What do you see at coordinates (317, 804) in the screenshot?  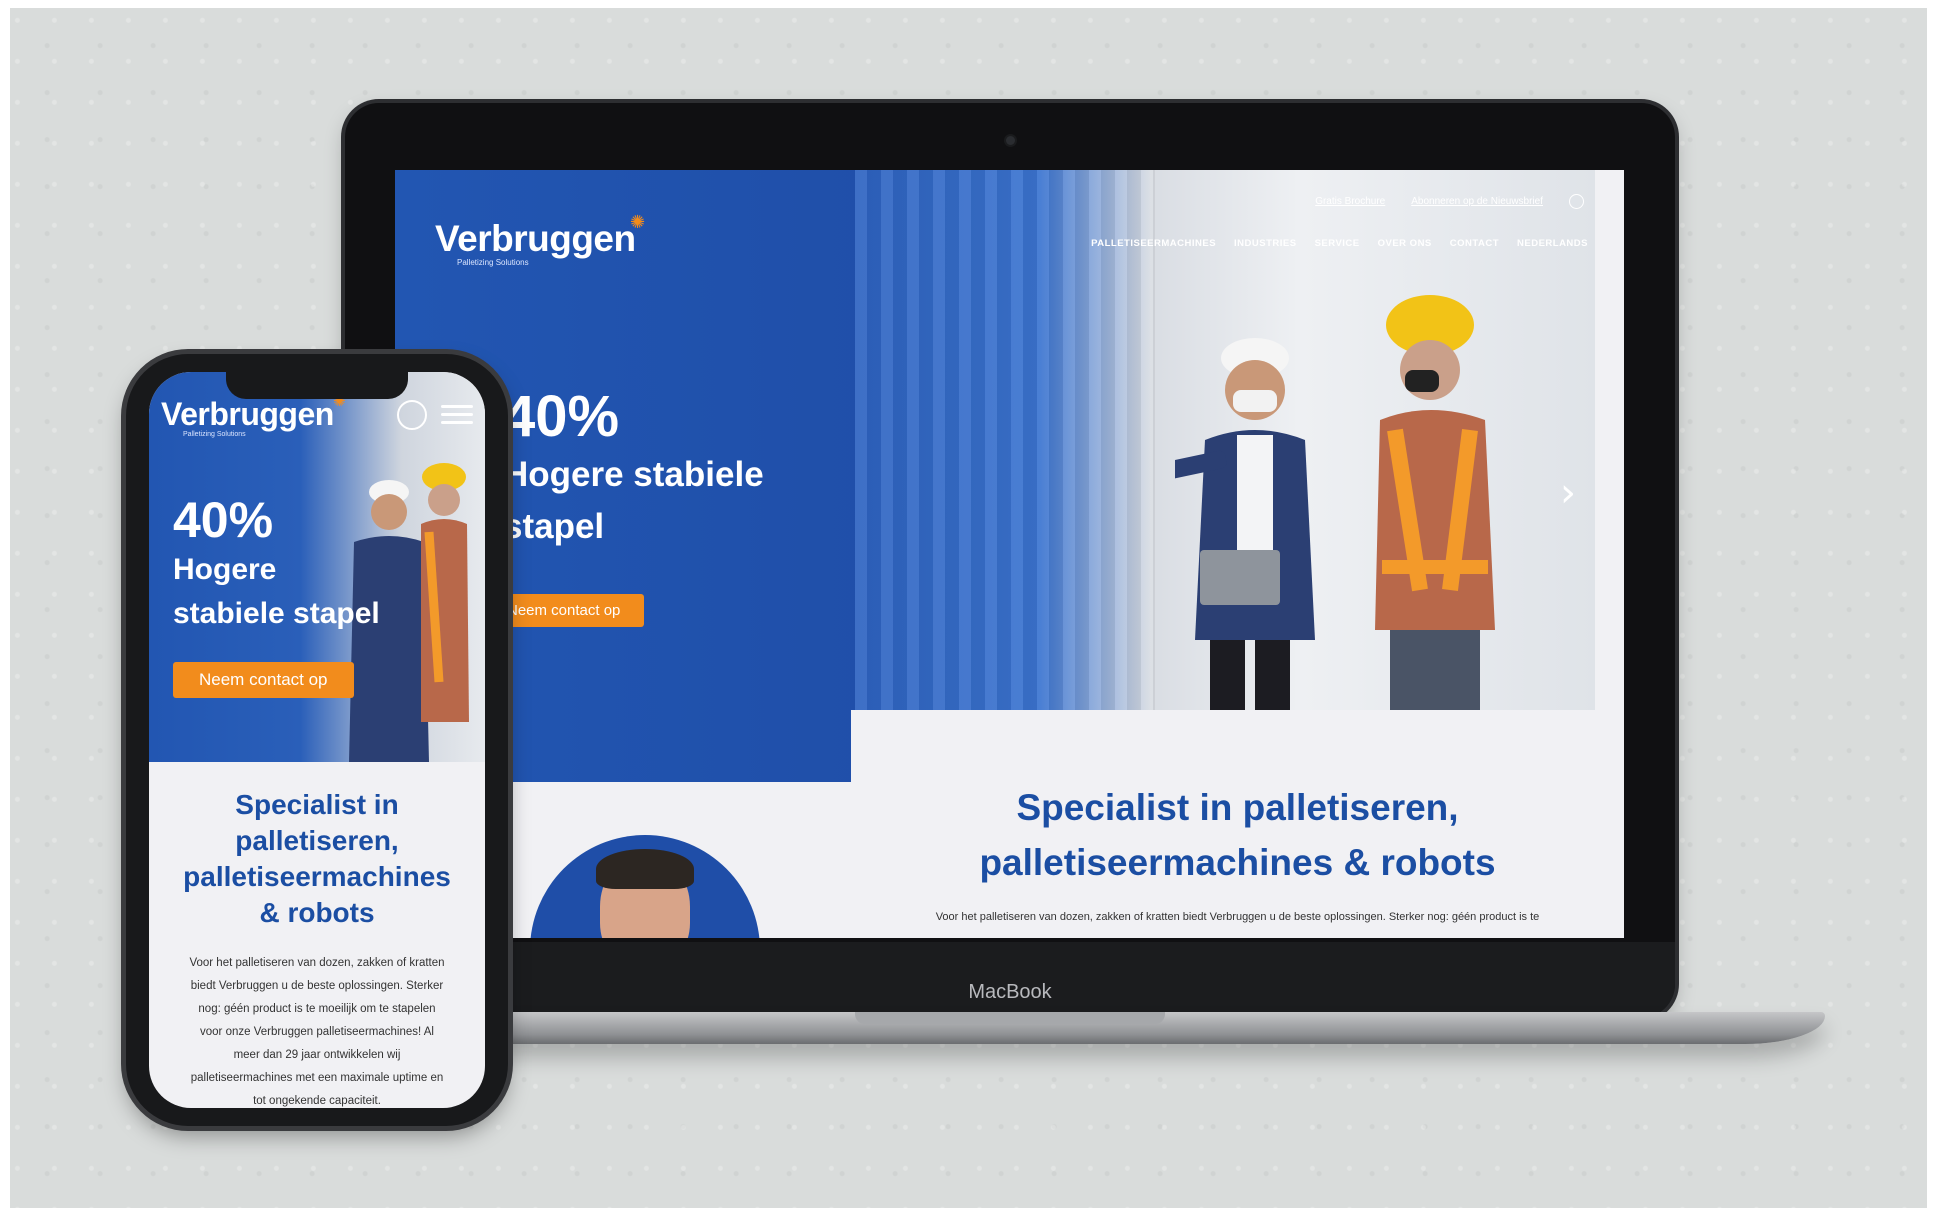 I see `mobile-heading-line1: Specialist in` at bounding box center [317, 804].